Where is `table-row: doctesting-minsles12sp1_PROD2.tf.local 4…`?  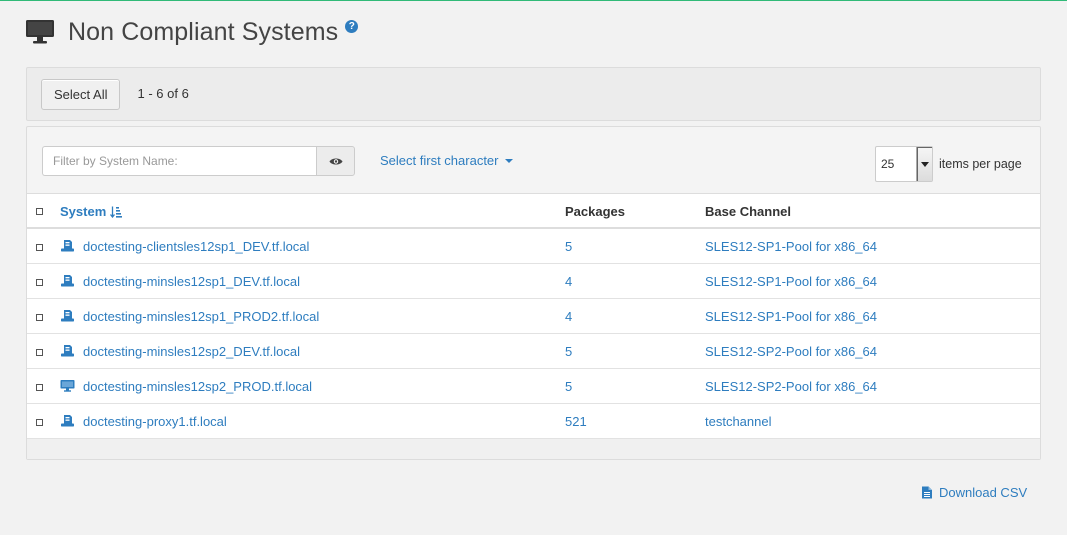
table-row: doctesting-minsles12sp1_PROD2.tf.local 4… is located at coordinates (533, 316).